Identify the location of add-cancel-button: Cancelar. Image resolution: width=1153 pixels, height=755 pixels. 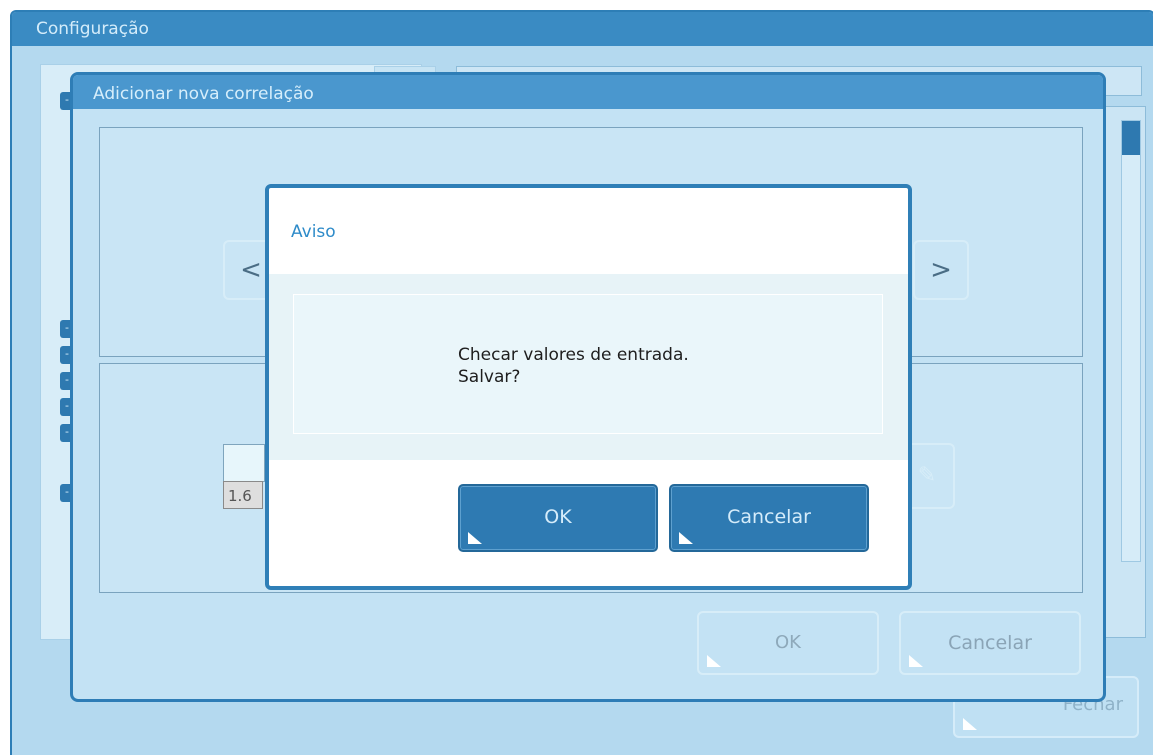
(990, 643).